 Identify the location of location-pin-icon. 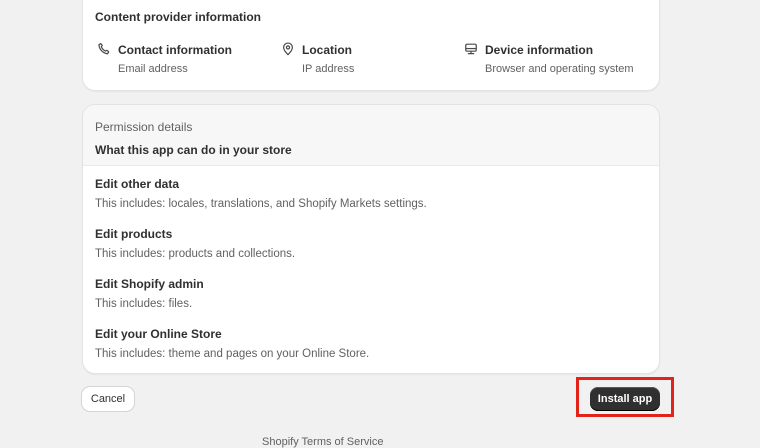
(288, 49).